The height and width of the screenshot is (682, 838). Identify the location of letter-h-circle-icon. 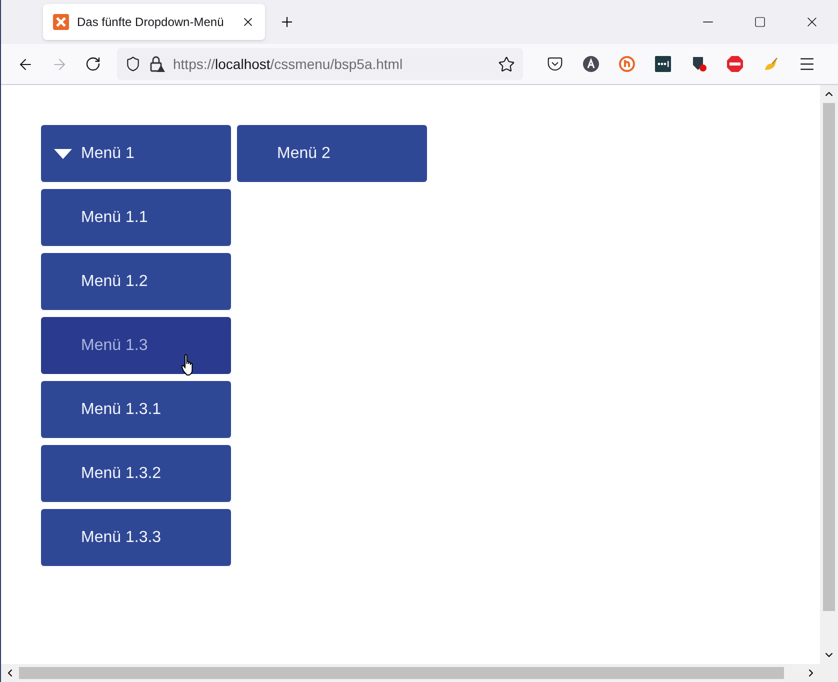
(627, 64).